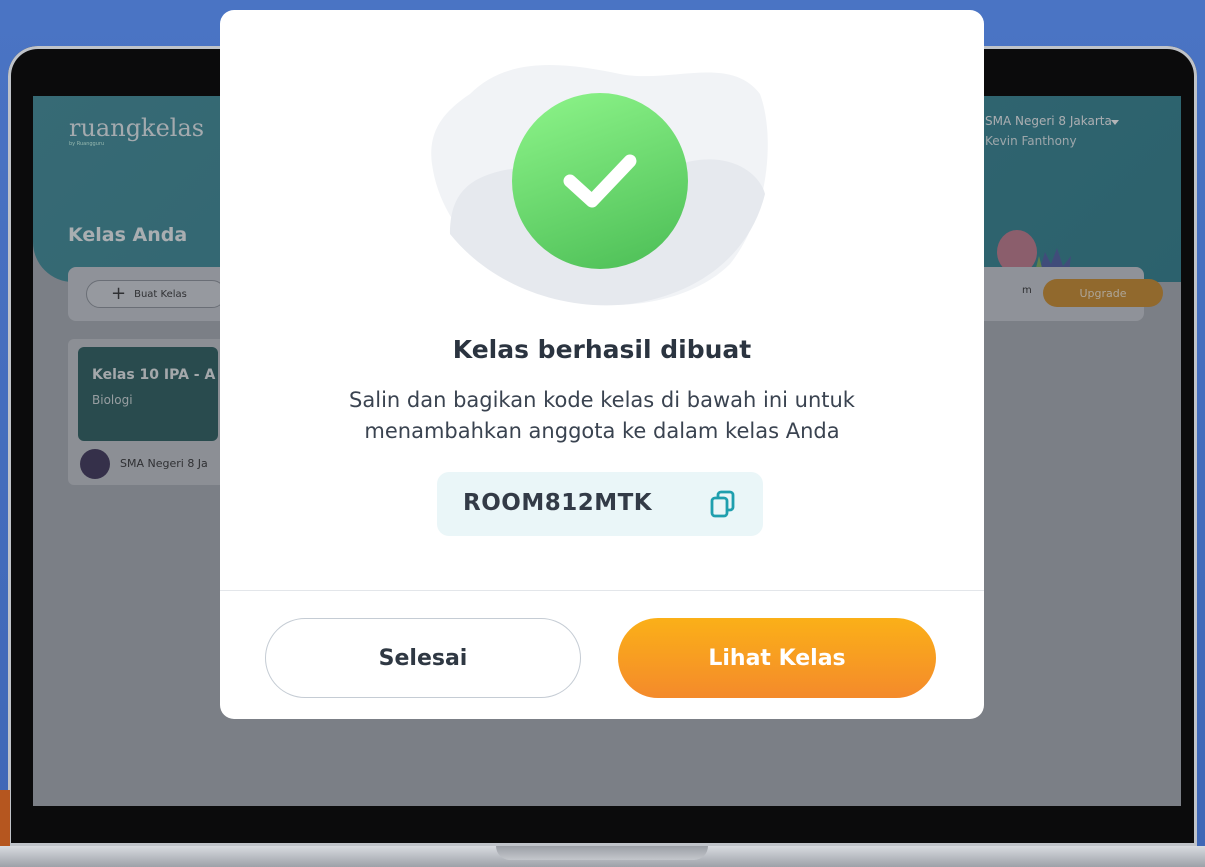 Image resolution: width=1205 pixels, height=867 pixels. I want to click on dialog-divider, so click(602, 590).